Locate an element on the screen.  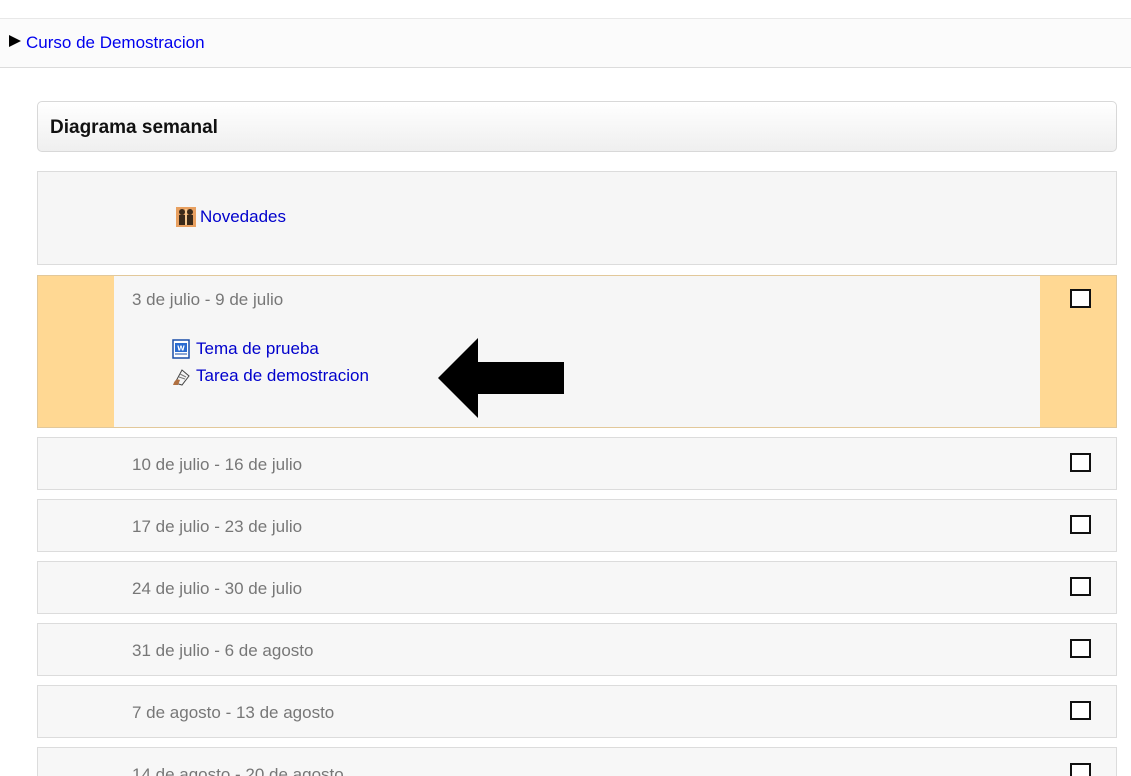
week-label: 17 de julio - 23 de julio is located at coordinates (217, 526).